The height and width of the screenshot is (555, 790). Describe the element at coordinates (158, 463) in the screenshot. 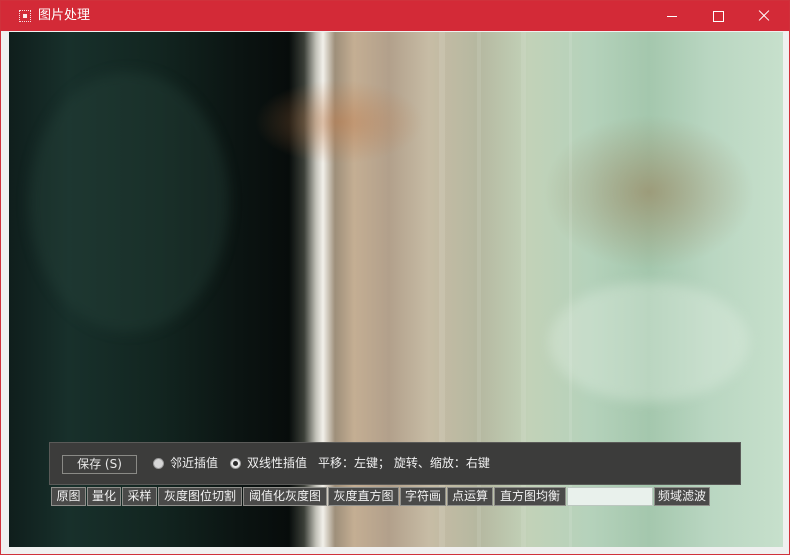

I see `nearest-interpolation-radio` at that location.